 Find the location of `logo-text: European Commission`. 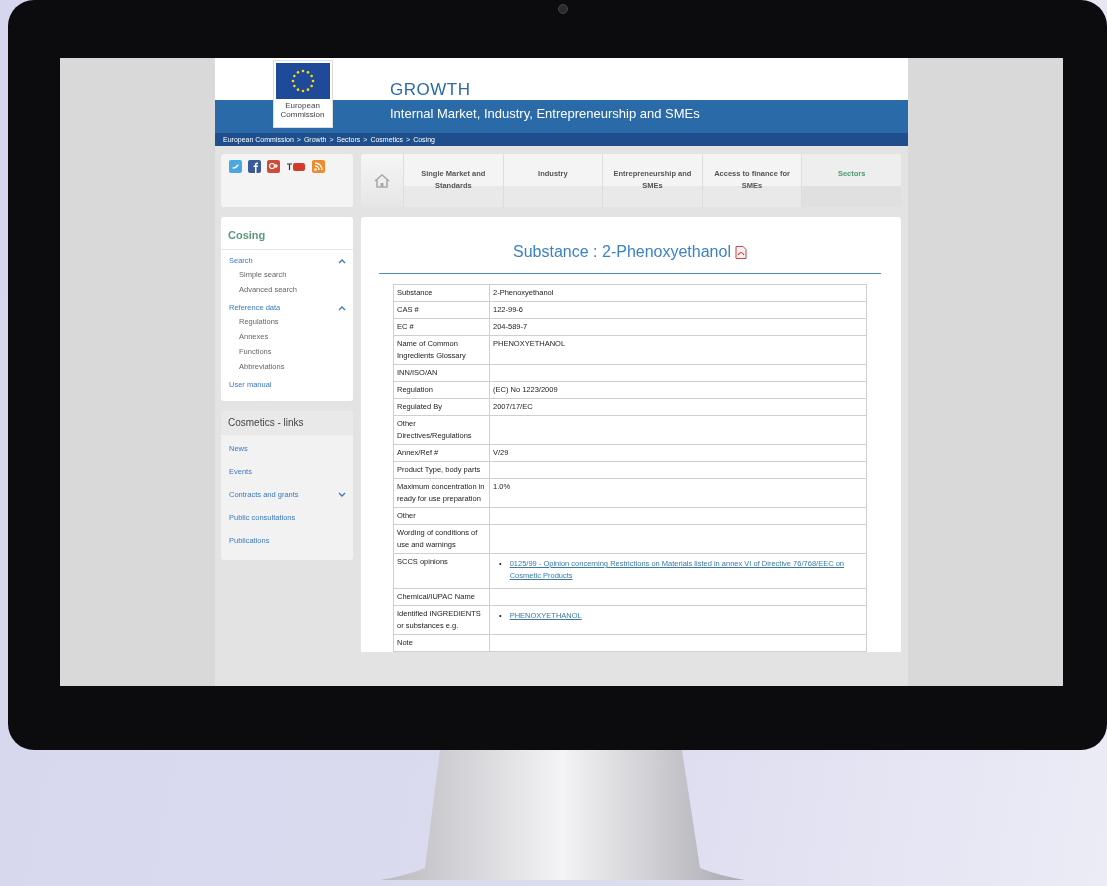

logo-text: European Commission is located at coordinates (302, 110).